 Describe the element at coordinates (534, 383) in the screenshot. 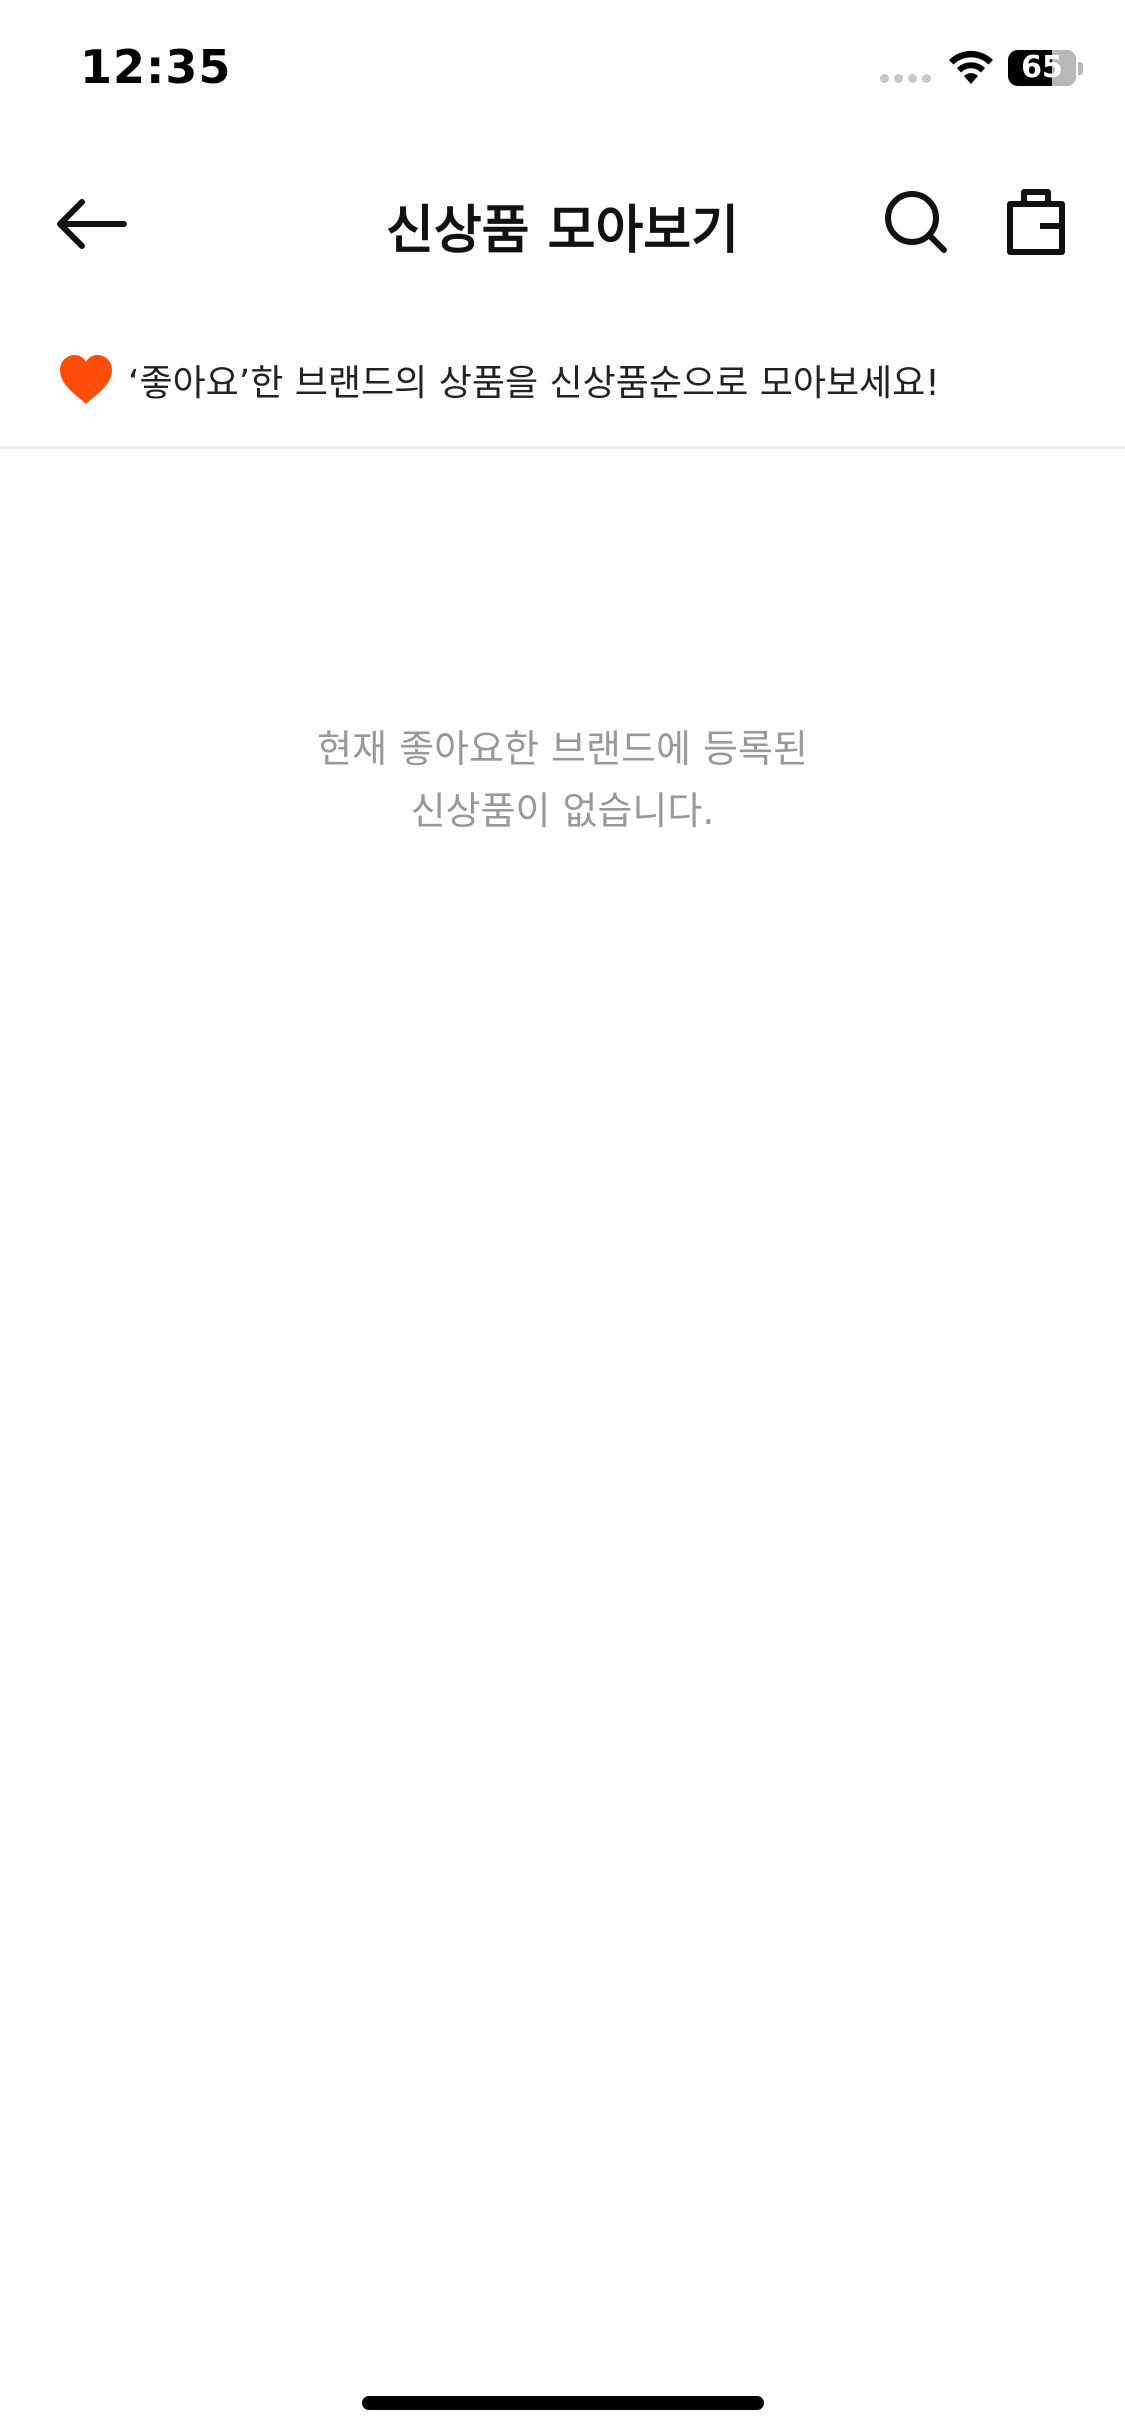

I see `banner-text: ‘좋아요’한 브랜드의 상품을 신상품순으로 모아보세요!` at that location.